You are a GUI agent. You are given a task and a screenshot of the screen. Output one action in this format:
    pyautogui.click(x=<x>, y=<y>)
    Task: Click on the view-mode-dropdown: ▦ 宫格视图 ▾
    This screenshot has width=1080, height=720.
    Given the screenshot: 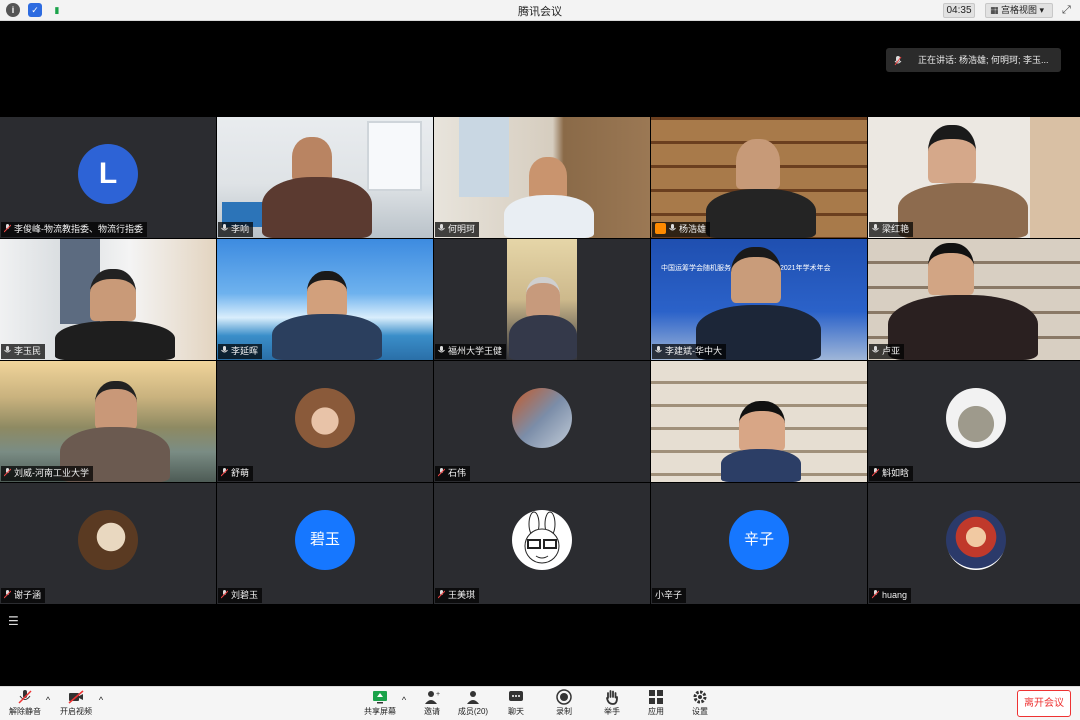 What is the action you would take?
    pyautogui.click(x=1019, y=10)
    